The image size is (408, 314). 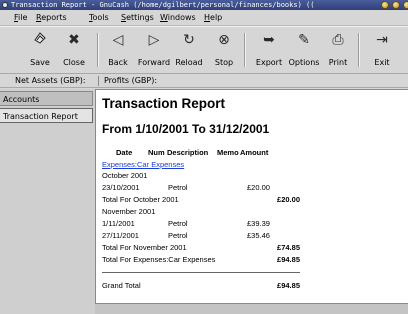 I want to click on reload-button: ↻ Reload, so click(x=189, y=51).